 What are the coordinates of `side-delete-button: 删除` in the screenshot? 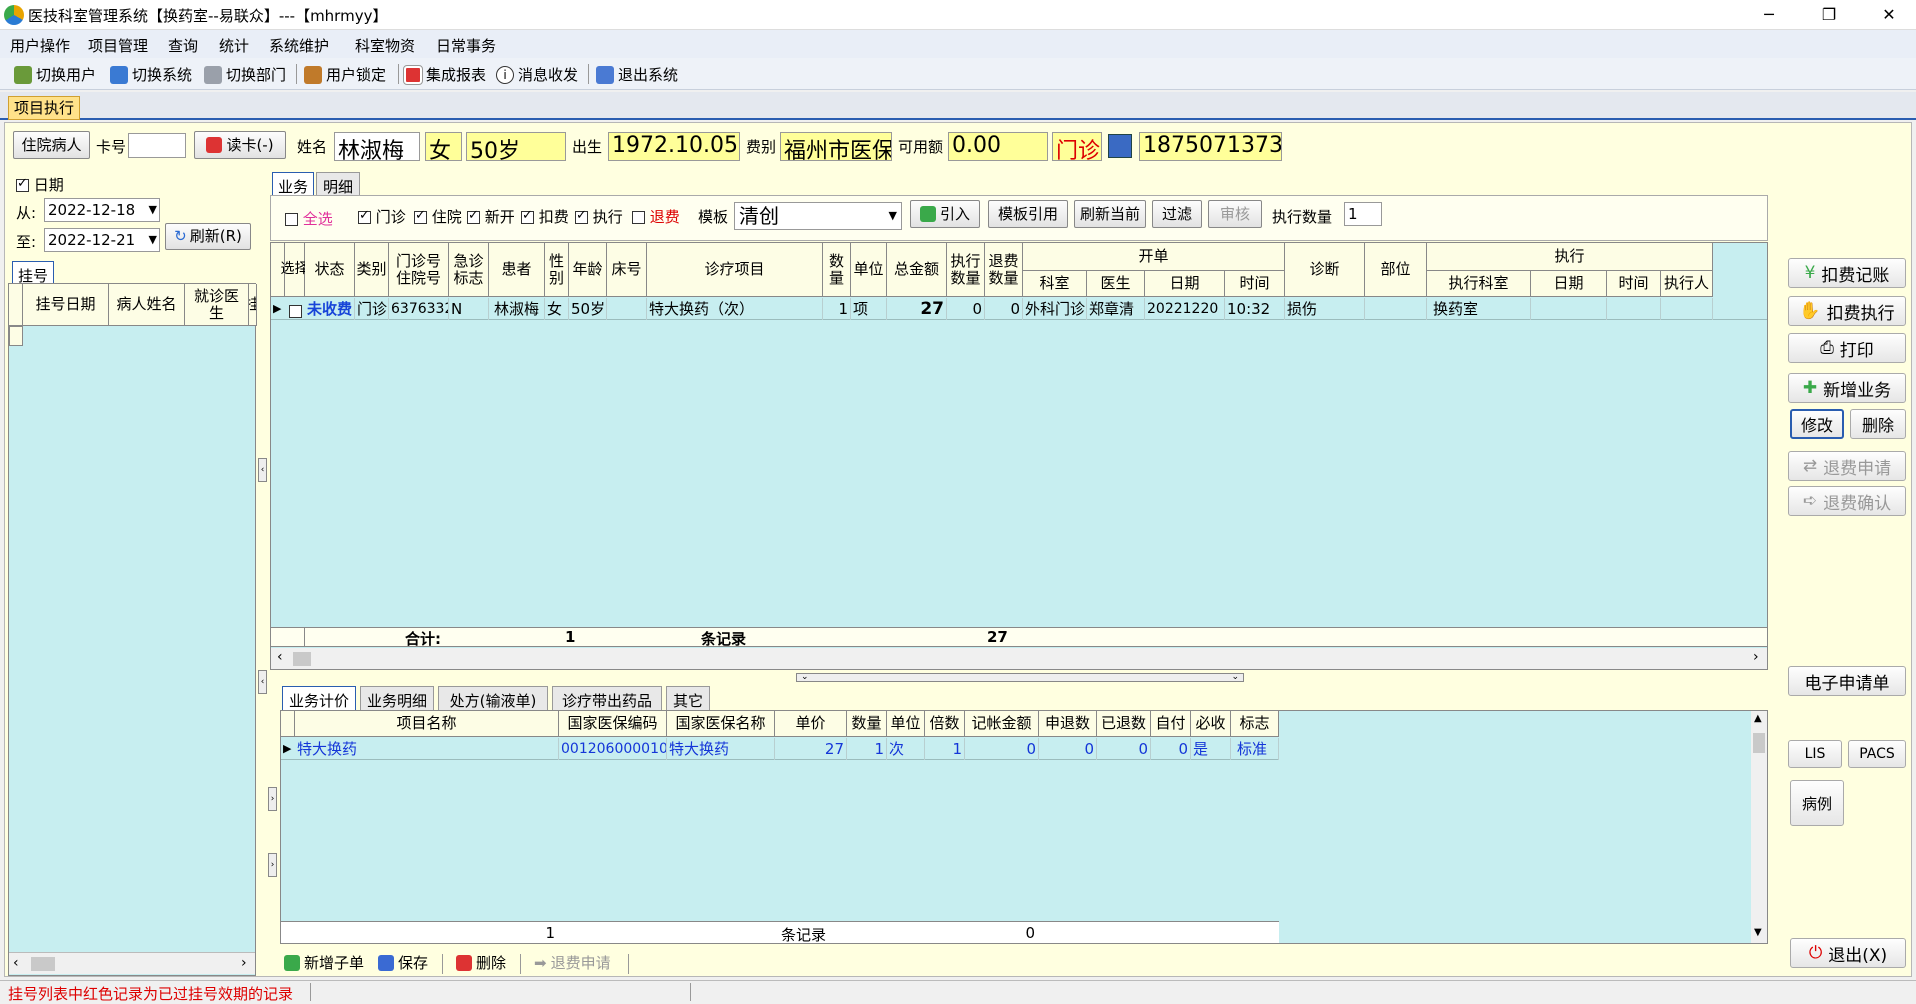 It's located at (1878, 424).